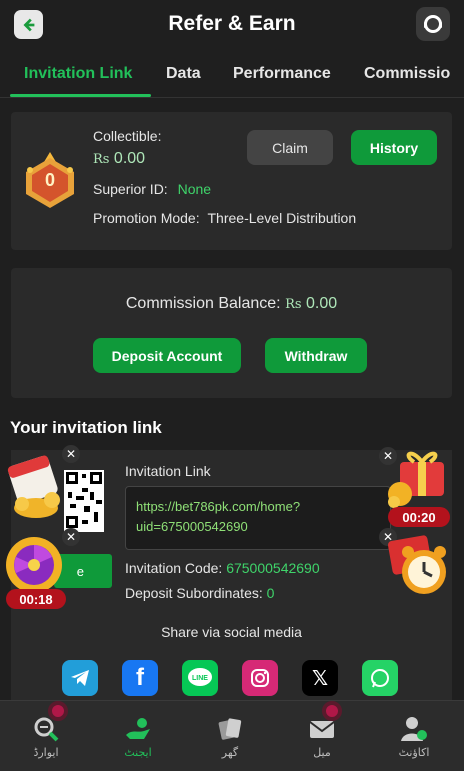  What do you see at coordinates (293, 304) in the screenshot?
I see `commission-currency: Rs` at bounding box center [293, 304].